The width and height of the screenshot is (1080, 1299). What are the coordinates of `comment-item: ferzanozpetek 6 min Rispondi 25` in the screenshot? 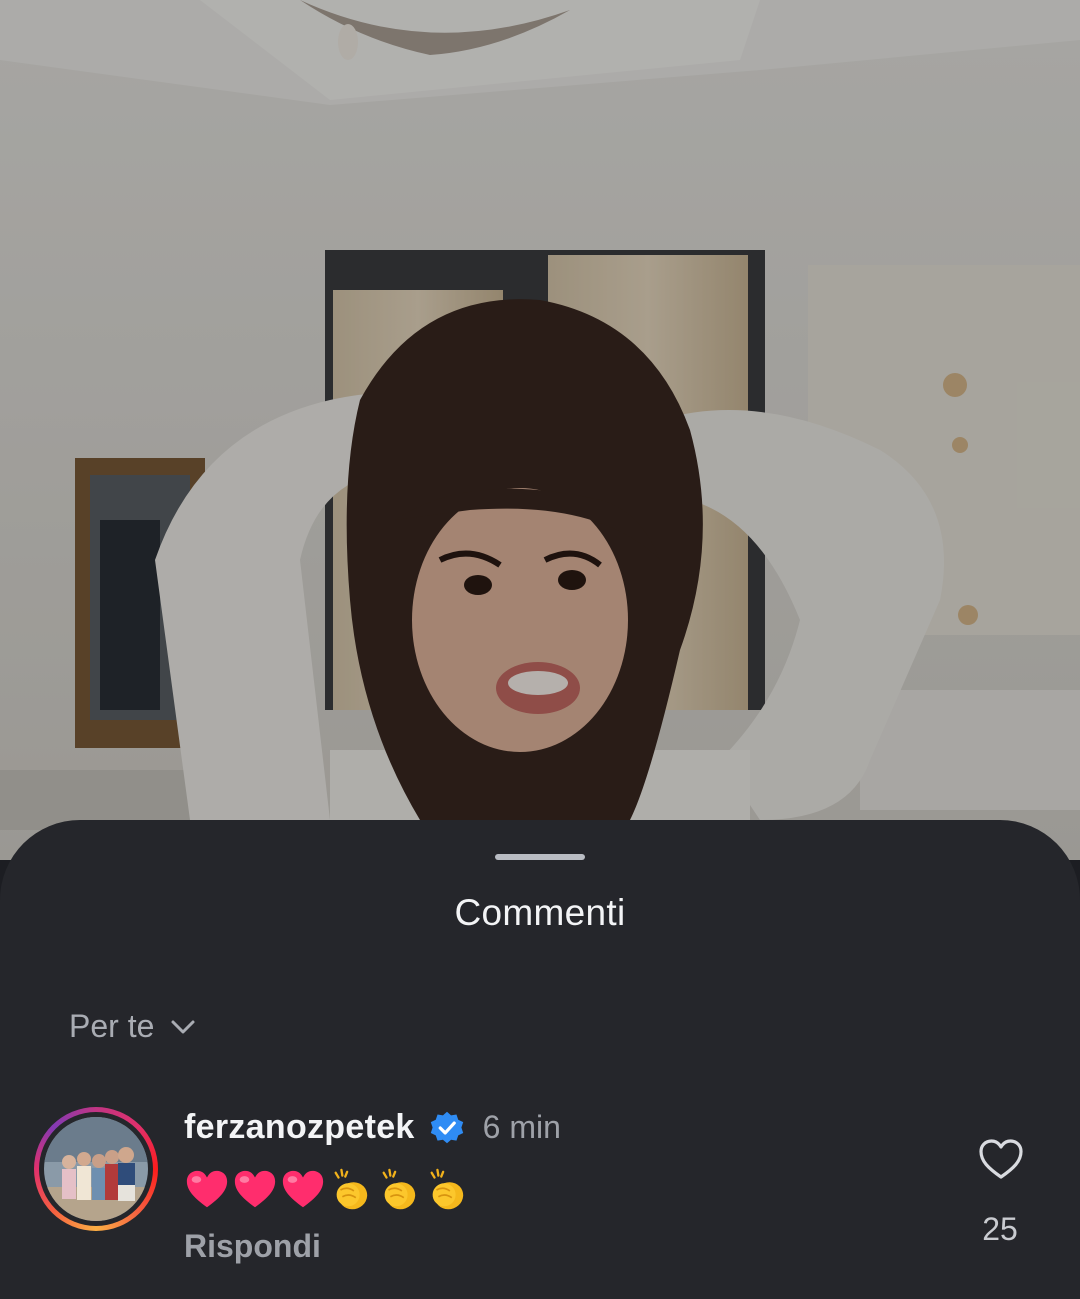 It's located at (540, 1190).